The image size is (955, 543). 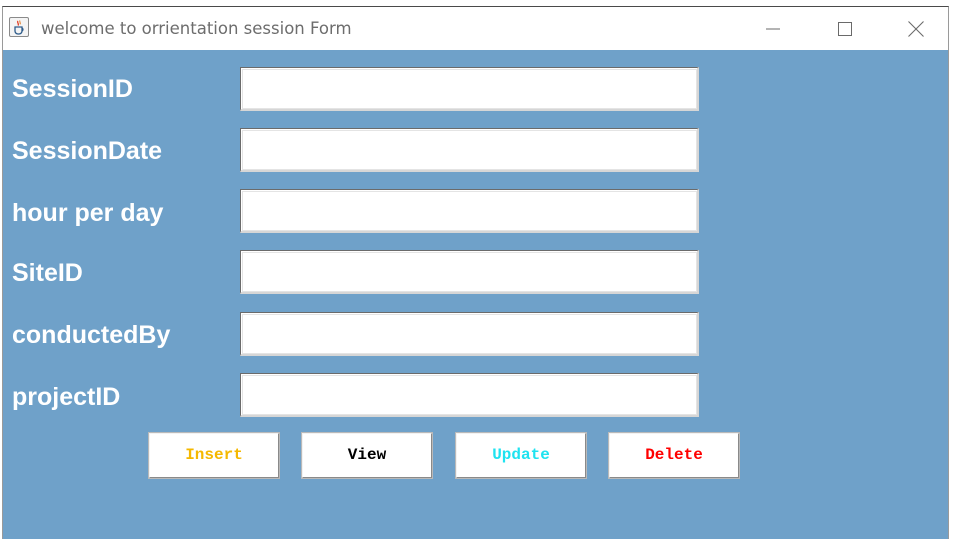 What do you see at coordinates (469, 211) in the screenshot?
I see `hour-per-day-input` at bounding box center [469, 211].